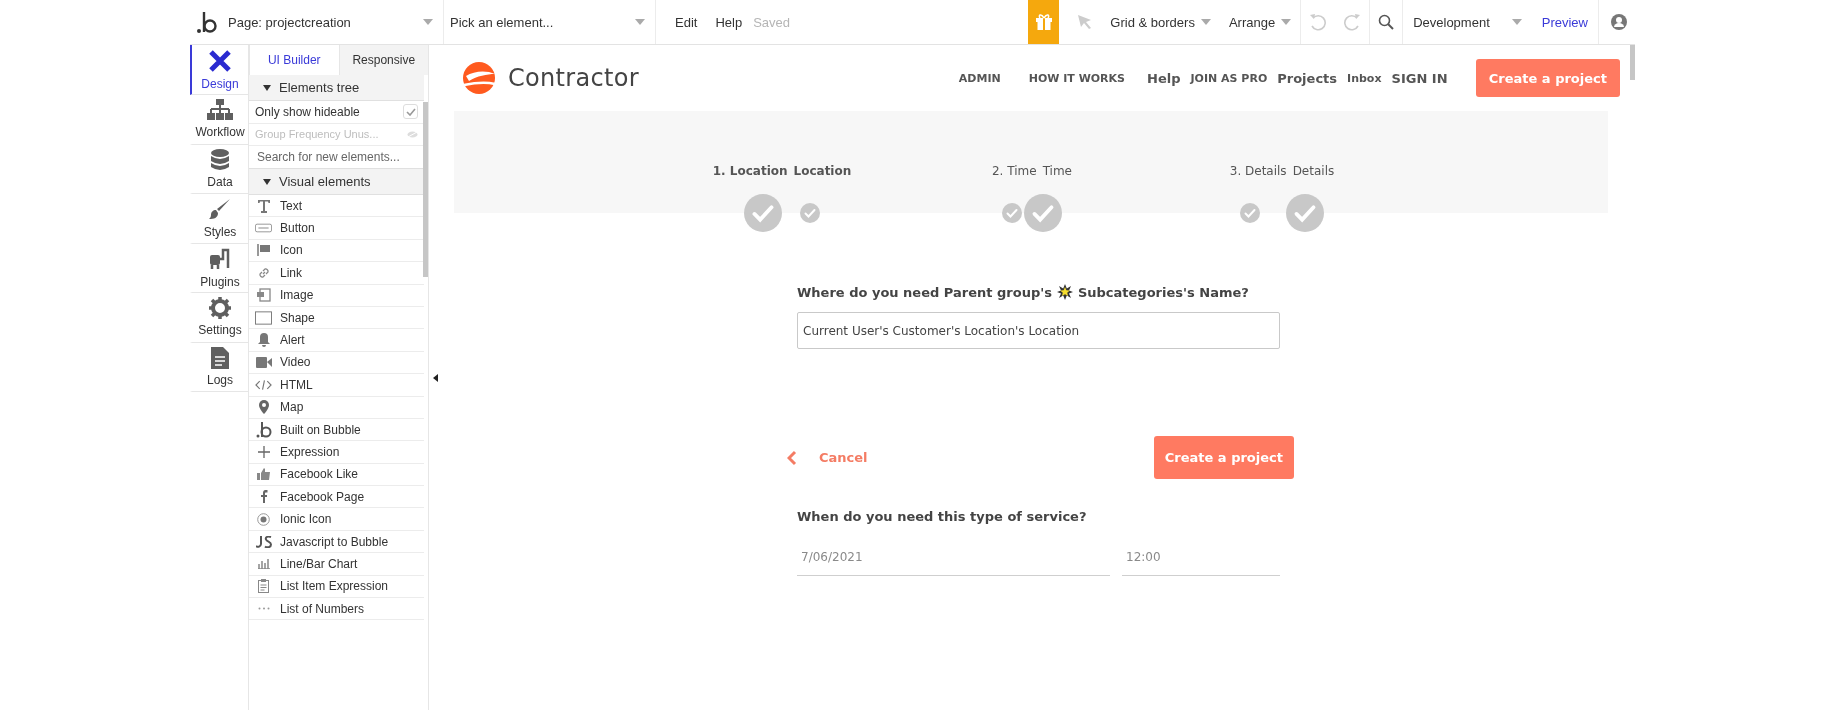 Image resolution: width=1830 pixels, height=710 pixels. Describe the element at coordinates (1229, 78) in the screenshot. I see `nav-link: JOIN AS PRO` at that location.